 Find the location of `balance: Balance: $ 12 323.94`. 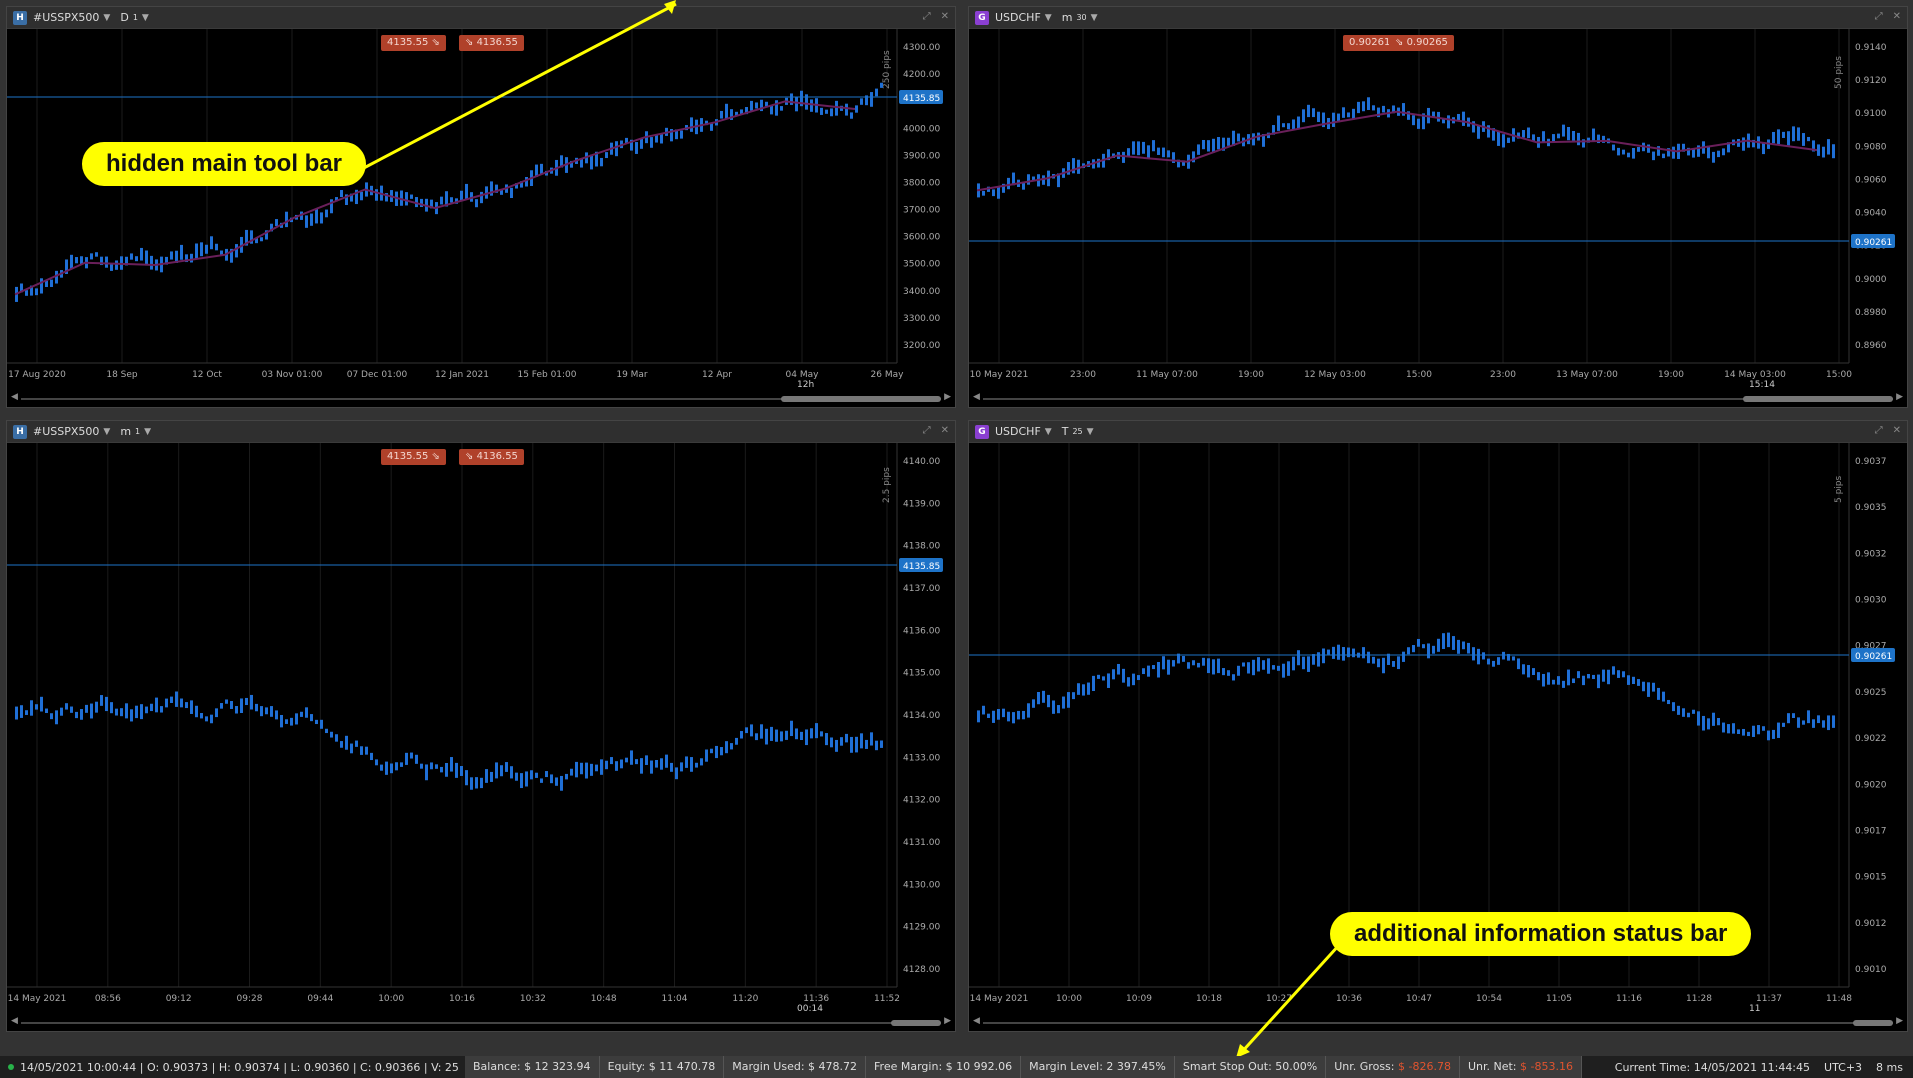

balance: Balance: $ 12 323.94 is located at coordinates (532, 1067).